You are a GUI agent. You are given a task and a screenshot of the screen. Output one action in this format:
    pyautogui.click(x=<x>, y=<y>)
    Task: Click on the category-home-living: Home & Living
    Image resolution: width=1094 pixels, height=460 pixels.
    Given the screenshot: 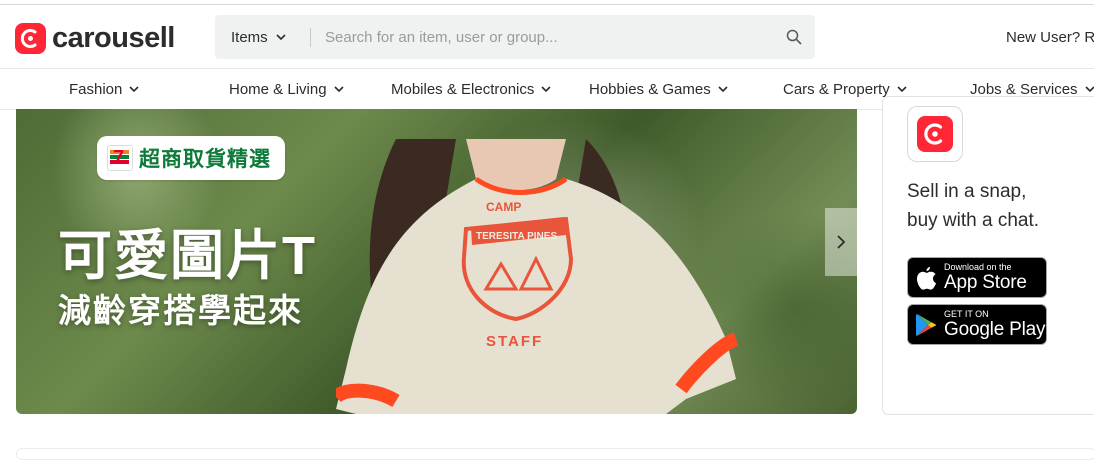 What is the action you would take?
    pyautogui.click(x=286, y=89)
    